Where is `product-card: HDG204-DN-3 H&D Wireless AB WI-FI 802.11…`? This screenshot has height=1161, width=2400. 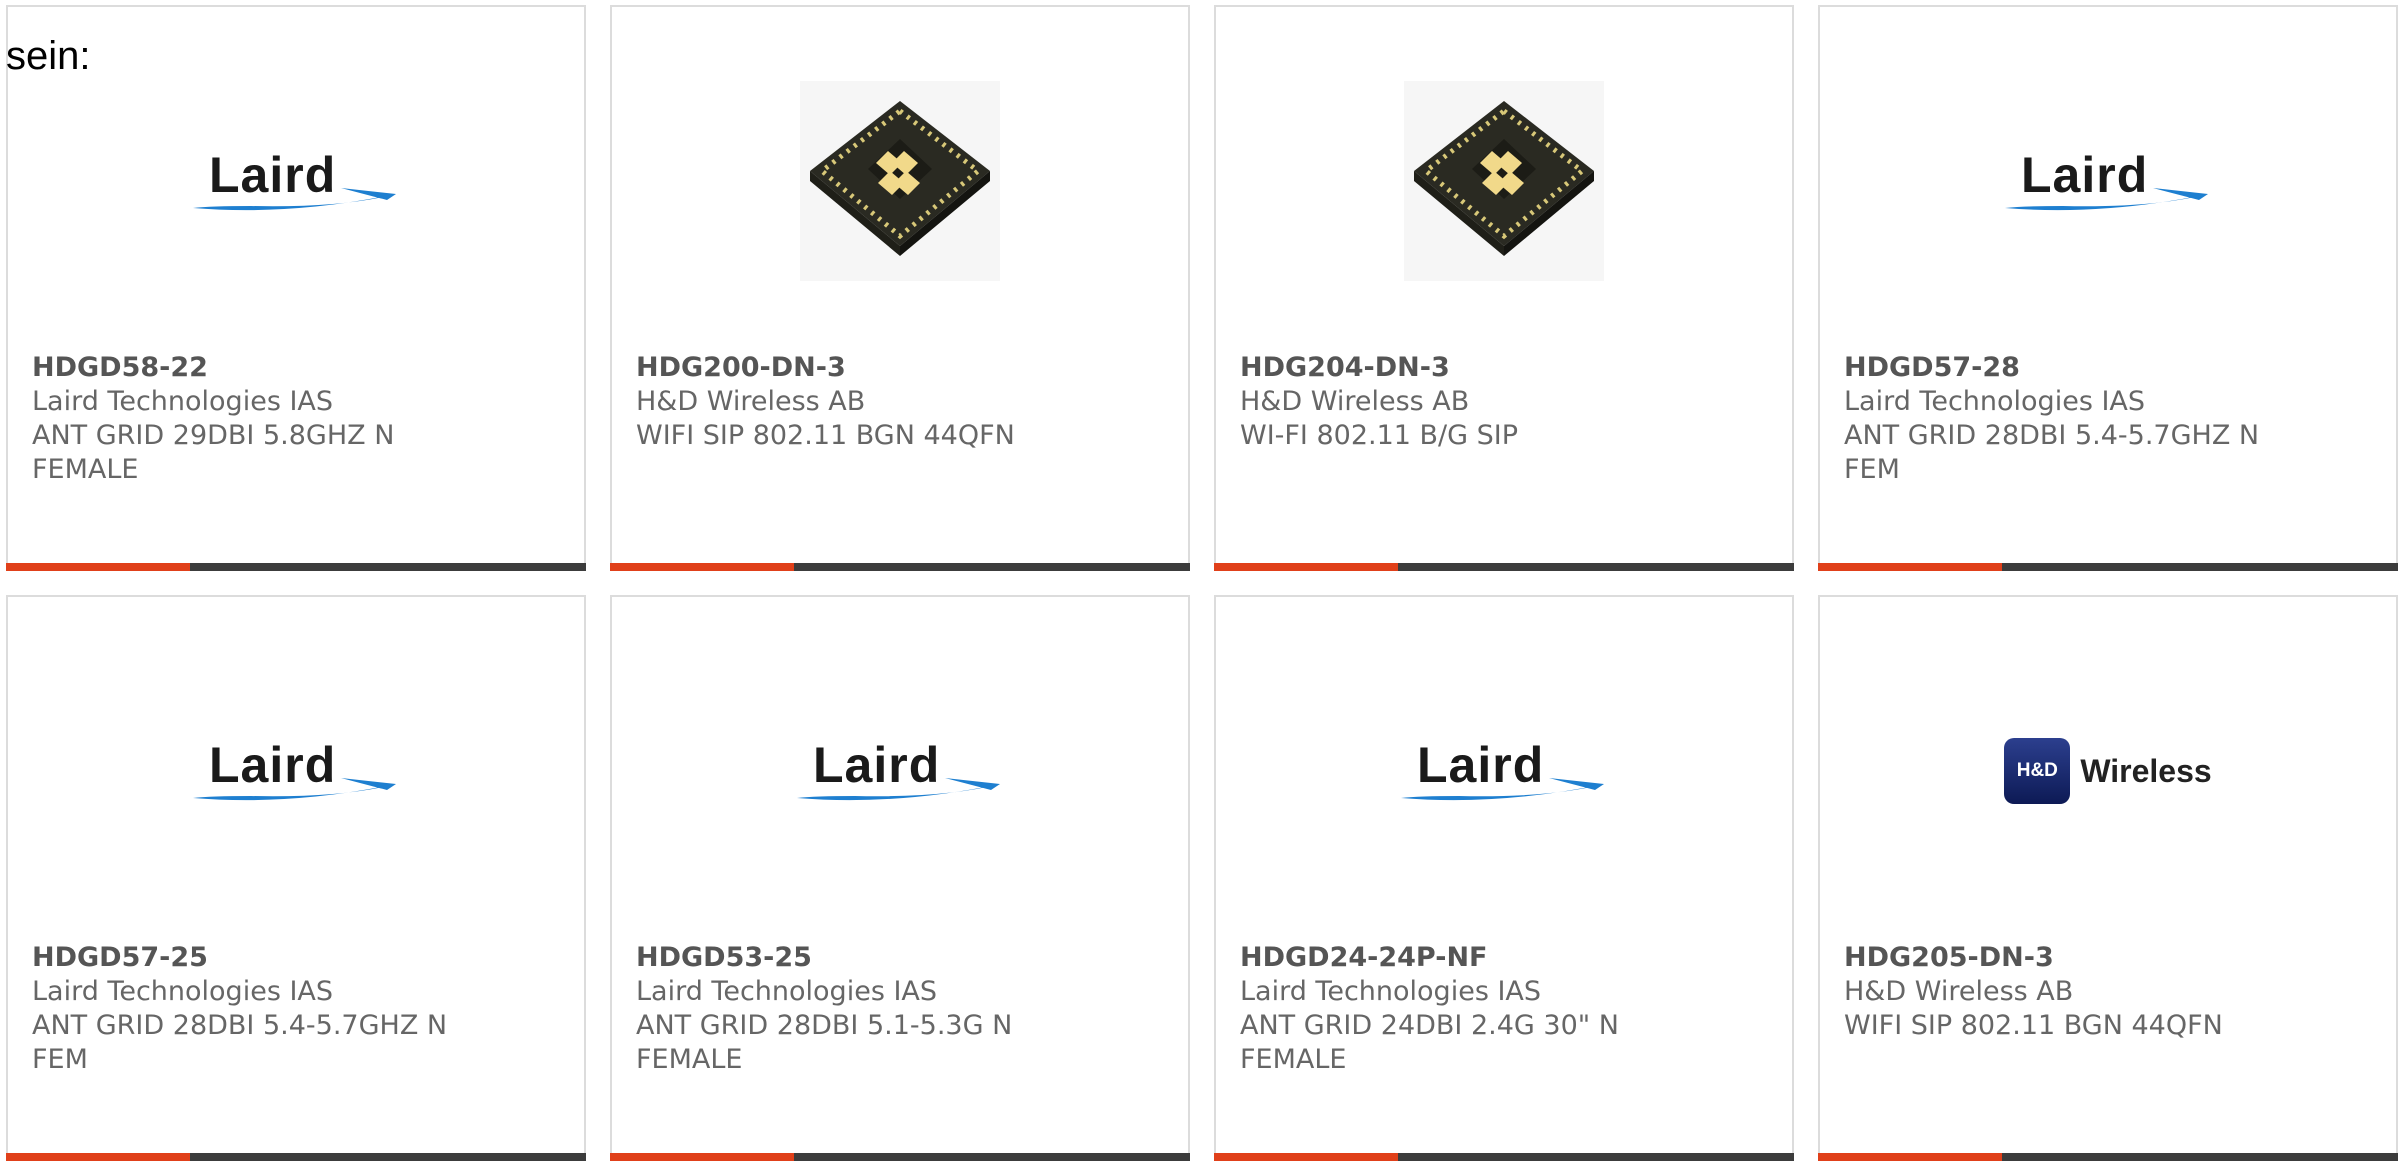 product-card: HDG204-DN-3 H&D Wireless AB WI-FI 802.11… is located at coordinates (1504, 288).